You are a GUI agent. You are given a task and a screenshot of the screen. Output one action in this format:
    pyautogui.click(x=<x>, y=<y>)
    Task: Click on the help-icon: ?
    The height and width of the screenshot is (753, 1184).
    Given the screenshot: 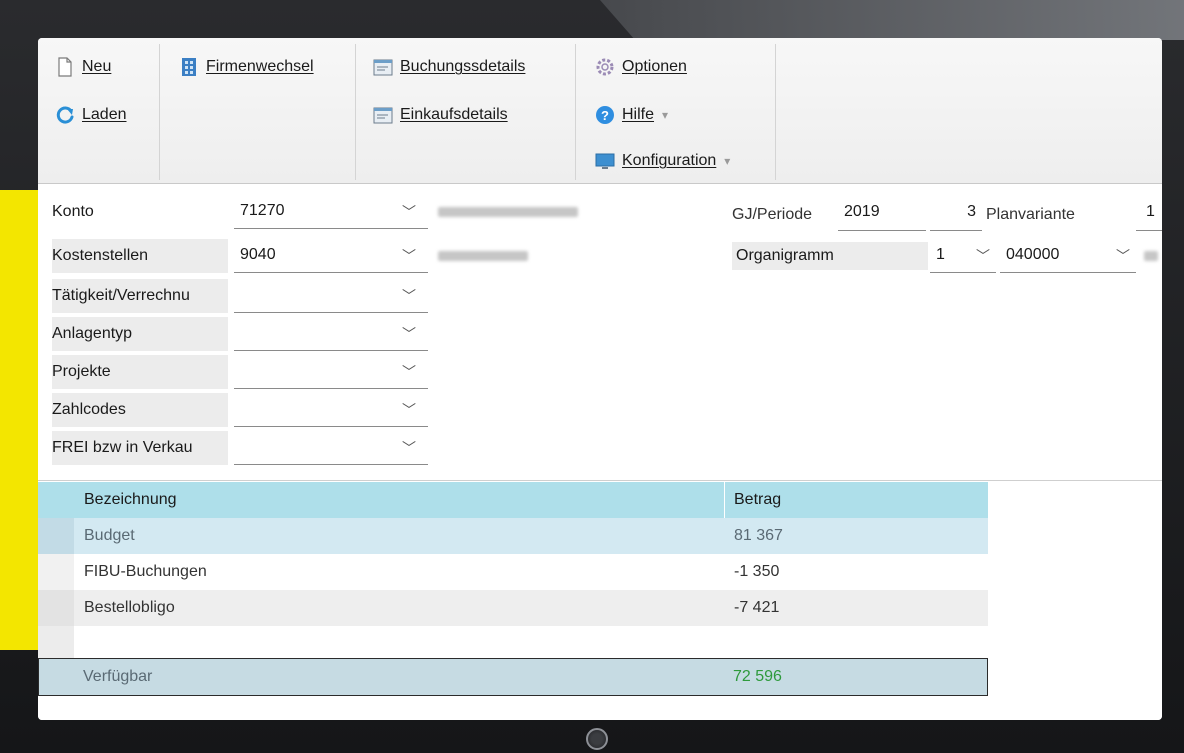 What is the action you would take?
    pyautogui.click(x=605, y=115)
    